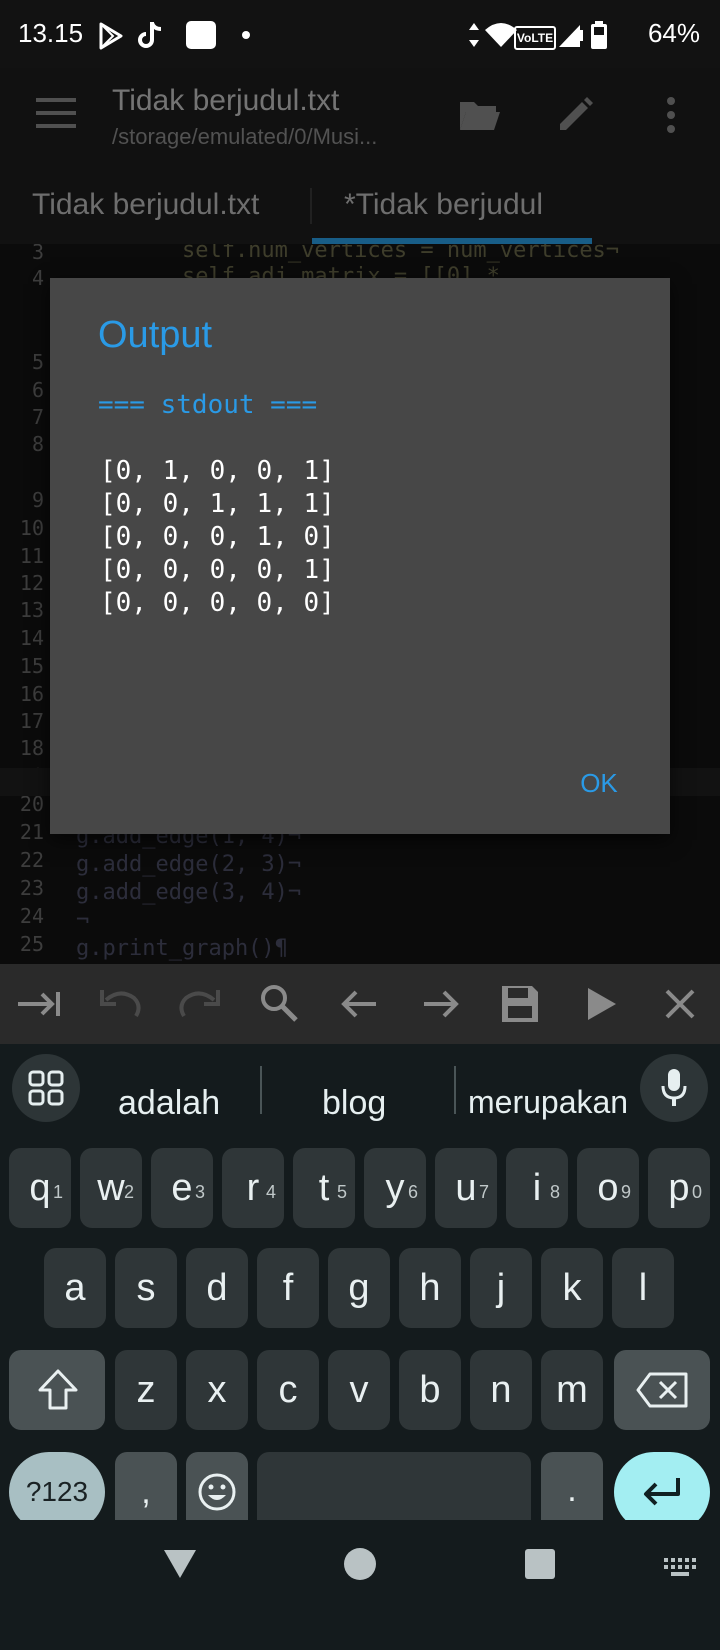 The height and width of the screenshot is (1650, 720). What do you see at coordinates (360, 1564) in the screenshot?
I see `home-nav-icon` at bounding box center [360, 1564].